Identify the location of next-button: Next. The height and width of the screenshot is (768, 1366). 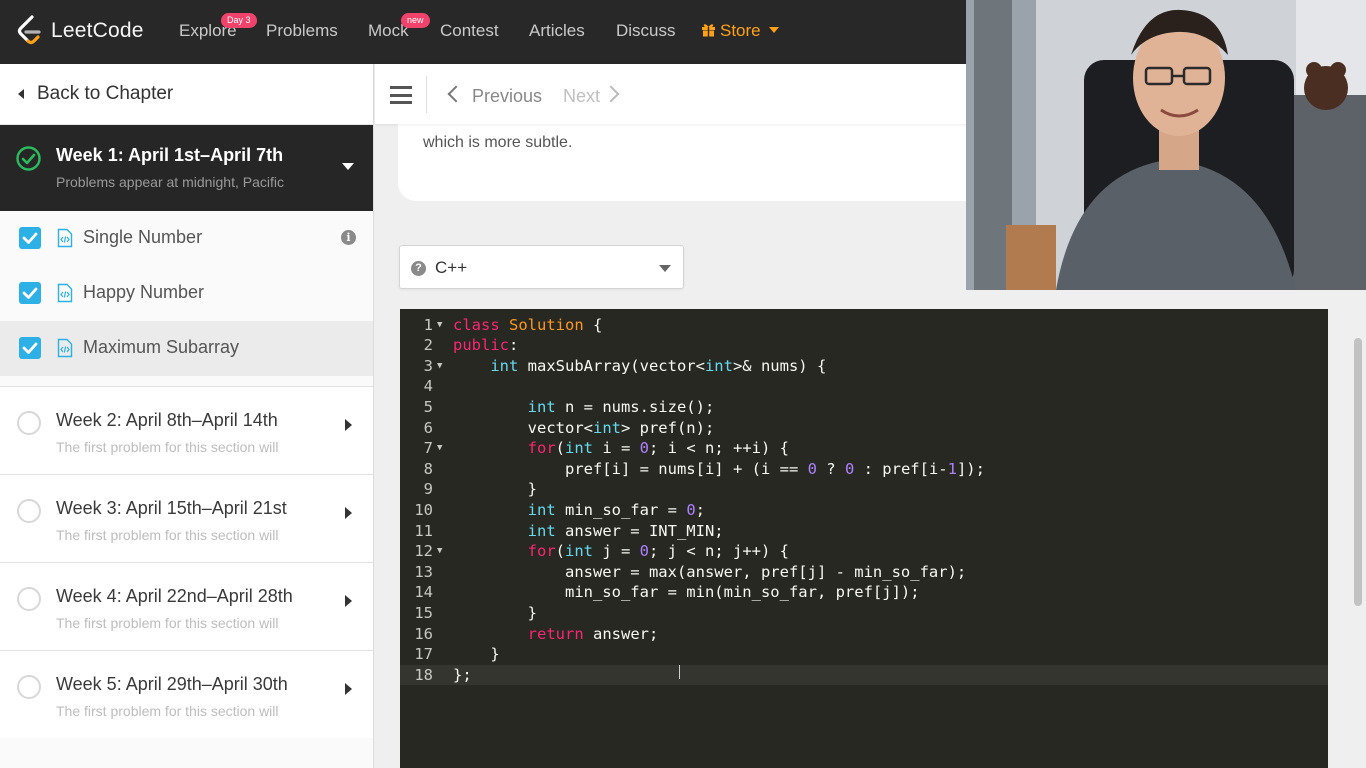
(581, 96).